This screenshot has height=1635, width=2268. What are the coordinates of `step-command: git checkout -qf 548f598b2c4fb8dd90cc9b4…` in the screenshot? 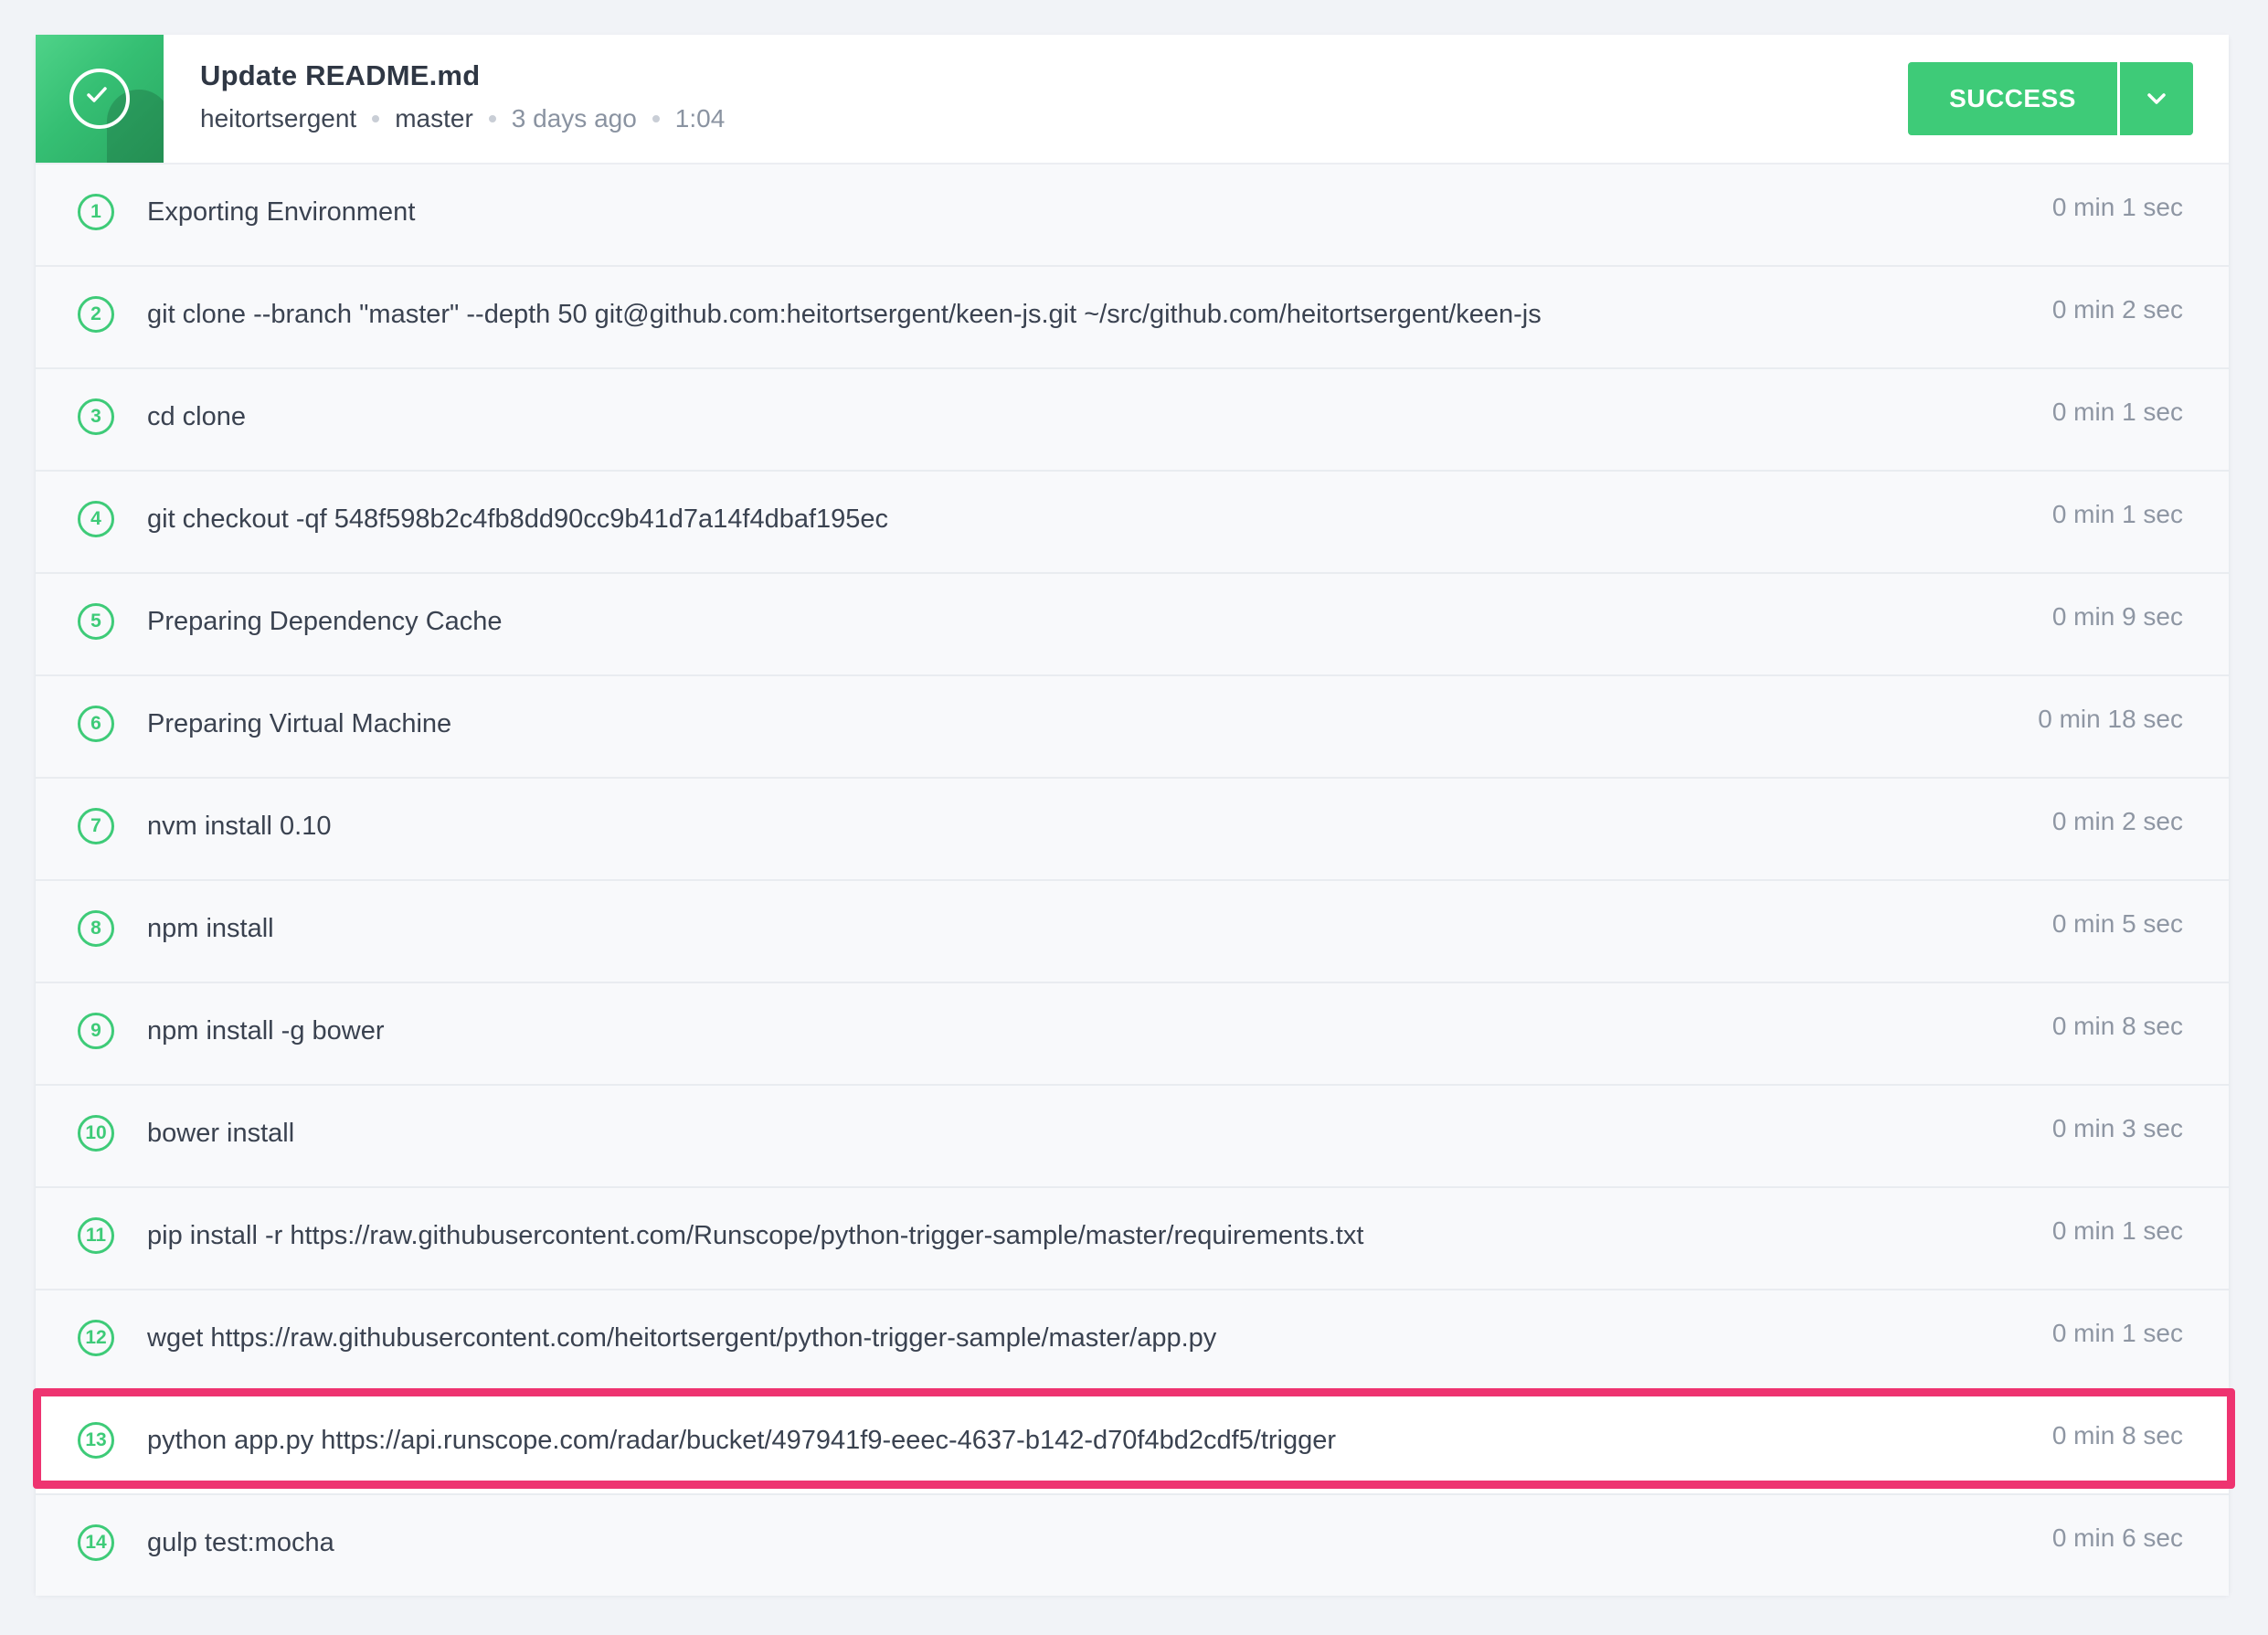 It's located at (518, 519).